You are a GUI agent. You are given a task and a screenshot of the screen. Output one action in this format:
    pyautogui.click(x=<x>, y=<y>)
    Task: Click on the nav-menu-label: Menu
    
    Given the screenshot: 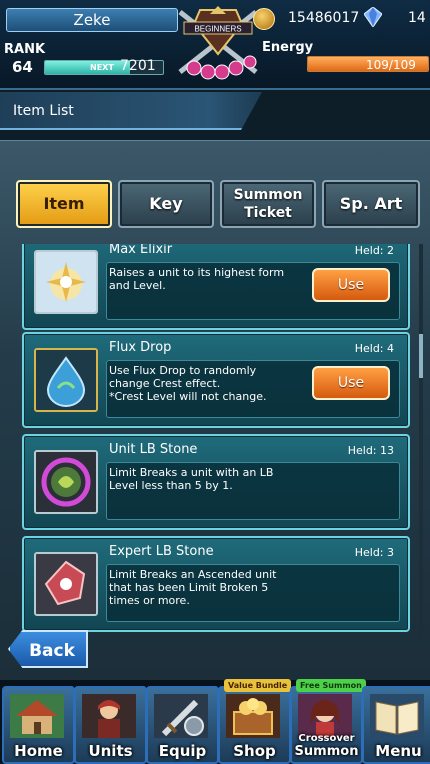 What is the action you would take?
    pyautogui.click(x=398, y=751)
    